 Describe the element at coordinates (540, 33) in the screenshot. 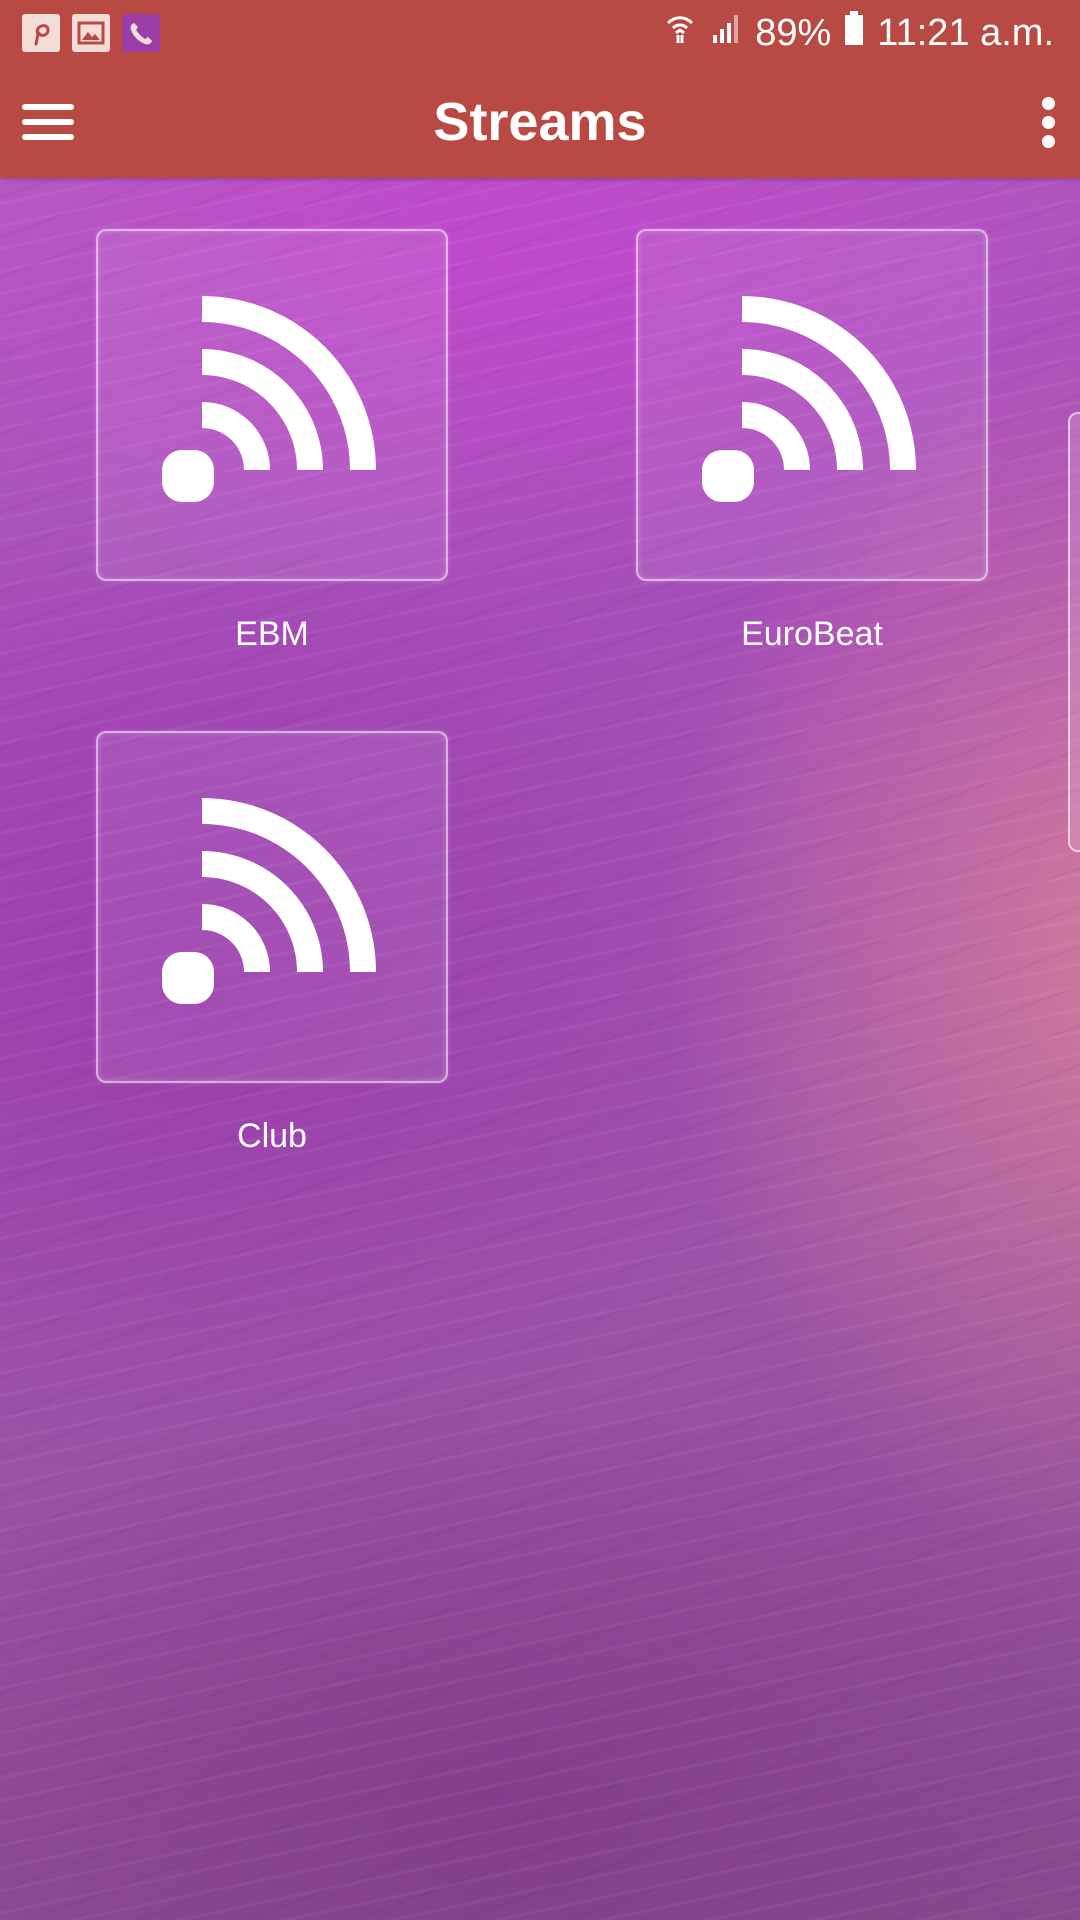

I see `status-bar: 89% 11:21 a.m.` at that location.